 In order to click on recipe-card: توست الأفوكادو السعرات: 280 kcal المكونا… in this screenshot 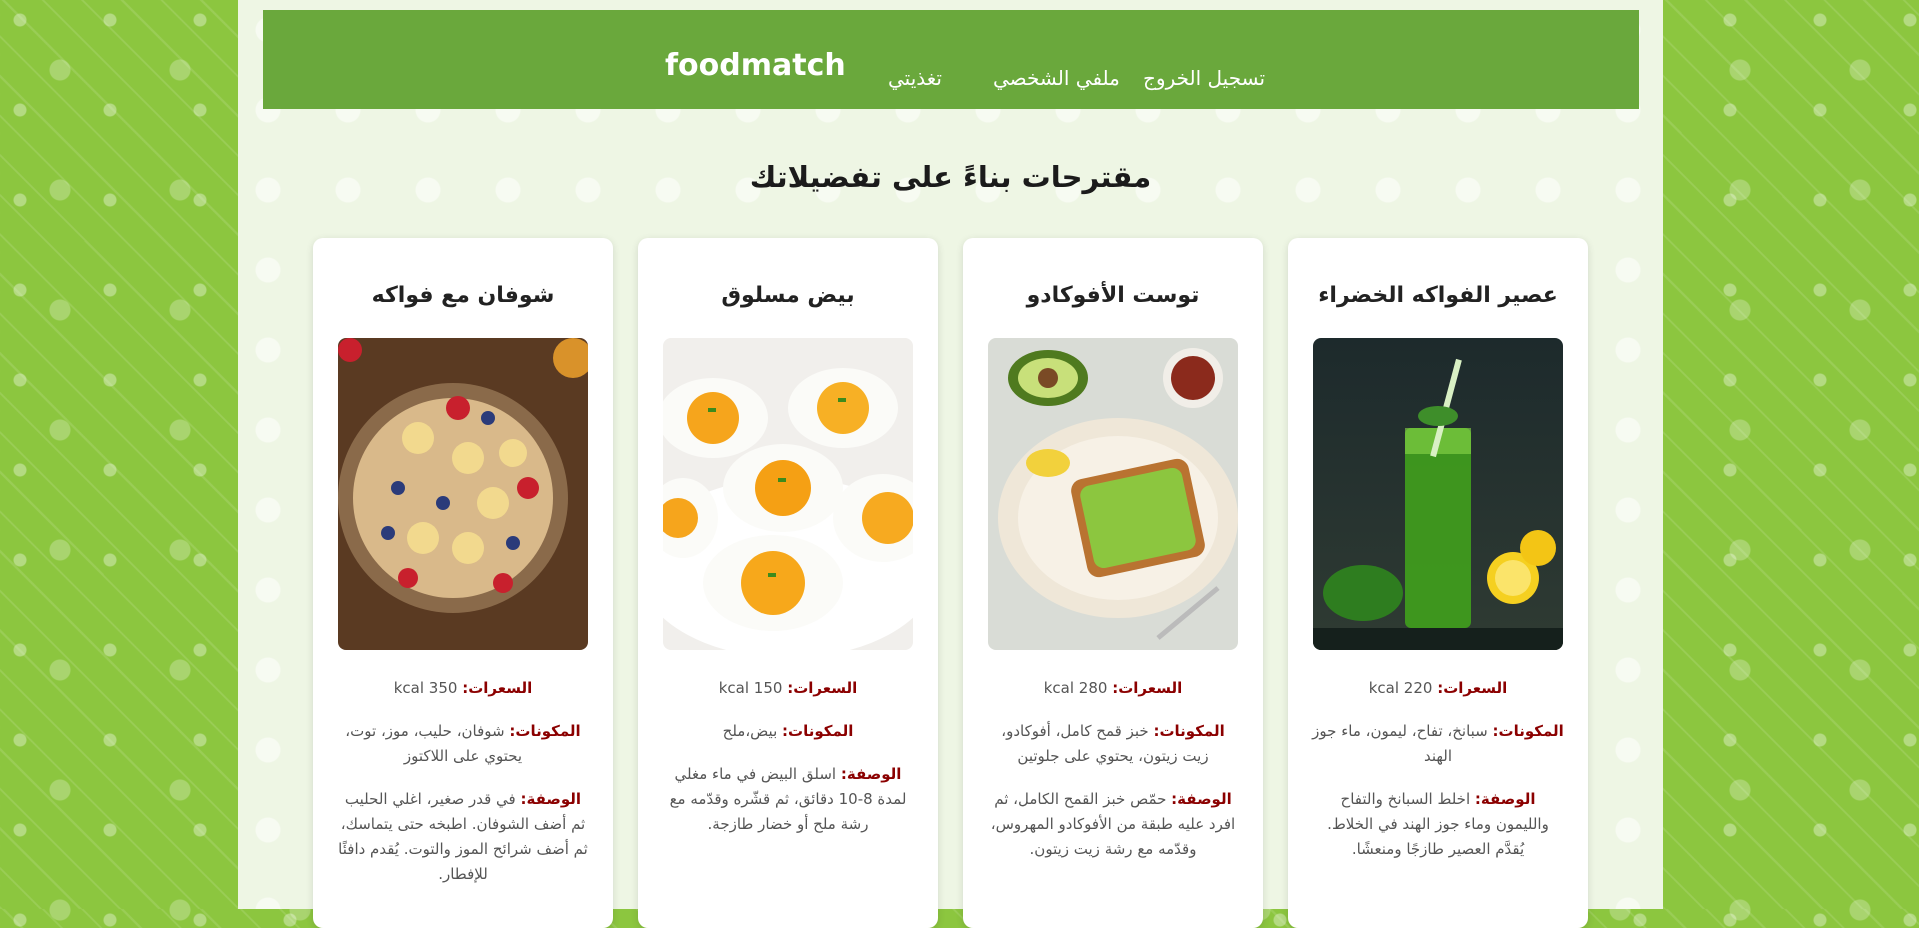, I will do `click(1113, 583)`.